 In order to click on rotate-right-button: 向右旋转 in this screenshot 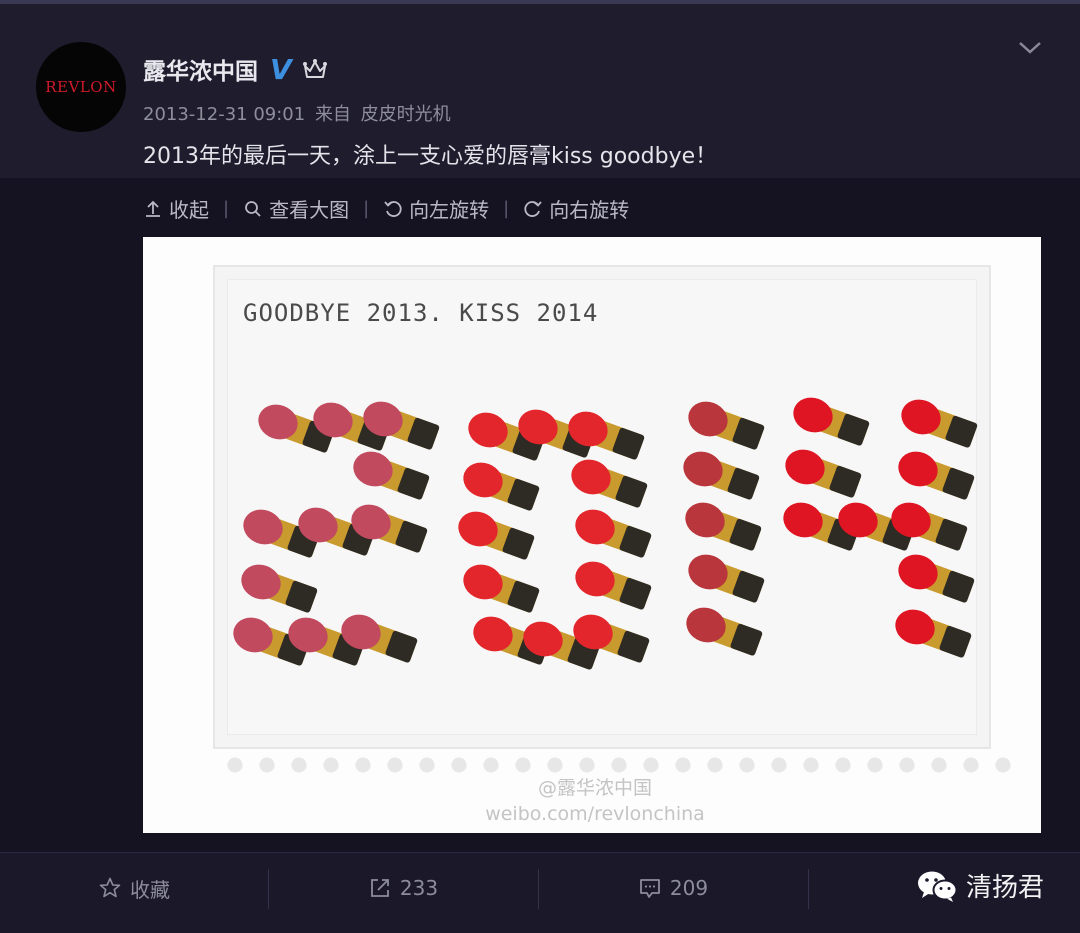, I will do `click(576, 208)`.